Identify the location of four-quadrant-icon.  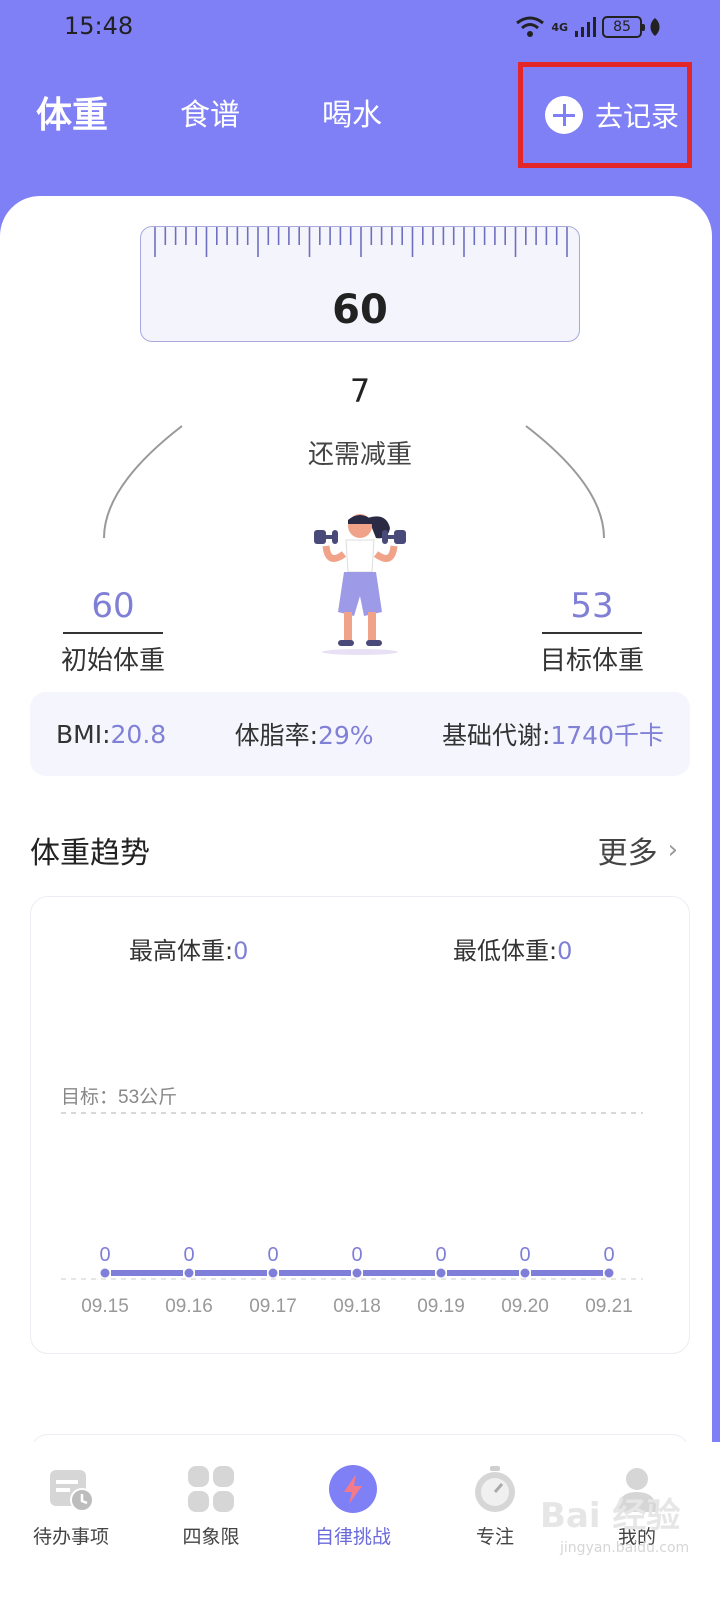
(211, 1489).